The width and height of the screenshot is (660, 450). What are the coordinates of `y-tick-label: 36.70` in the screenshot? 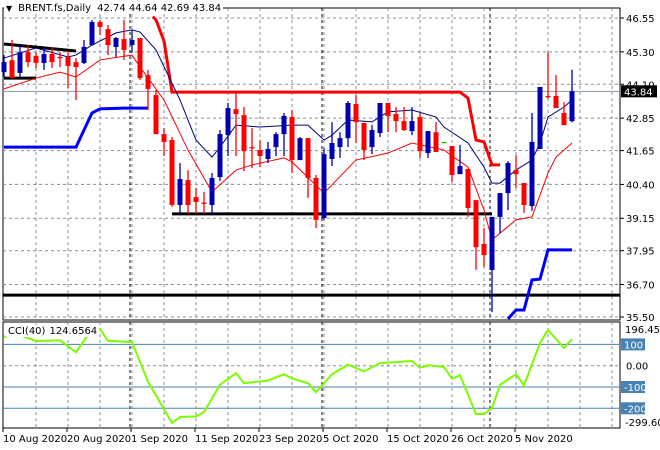 It's located at (640, 286).